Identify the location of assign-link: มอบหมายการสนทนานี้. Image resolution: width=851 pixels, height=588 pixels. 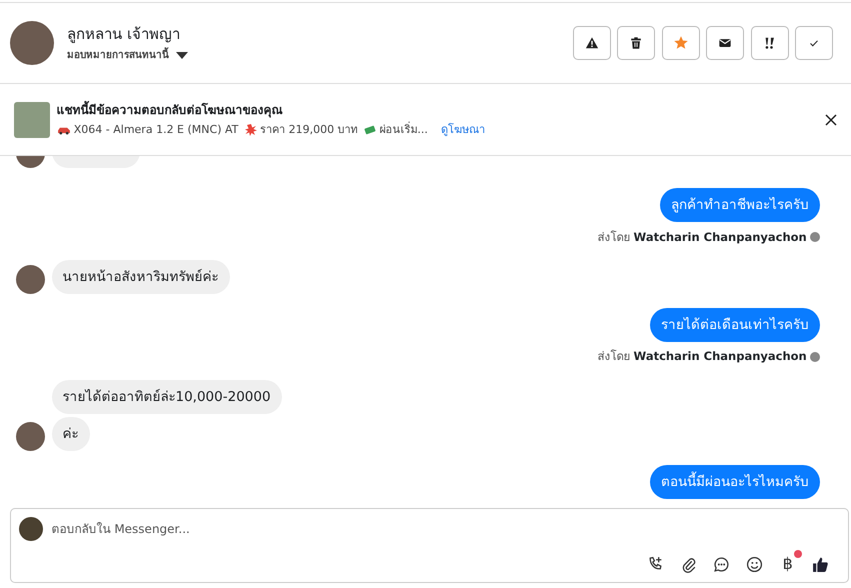
(118, 56).